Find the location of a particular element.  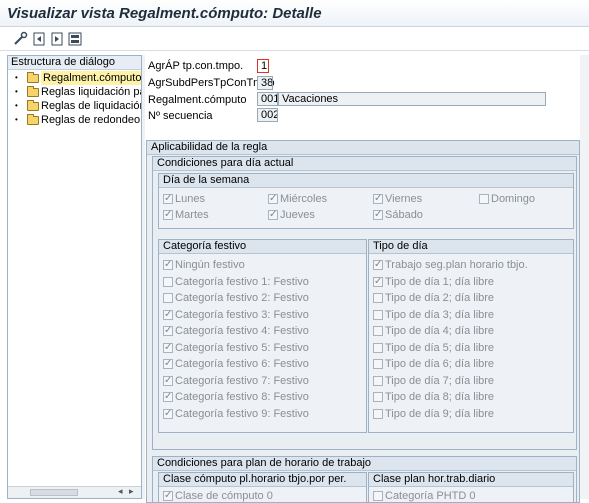

tree-item-label: Regalment.cómputo is located at coordinates (91, 78).